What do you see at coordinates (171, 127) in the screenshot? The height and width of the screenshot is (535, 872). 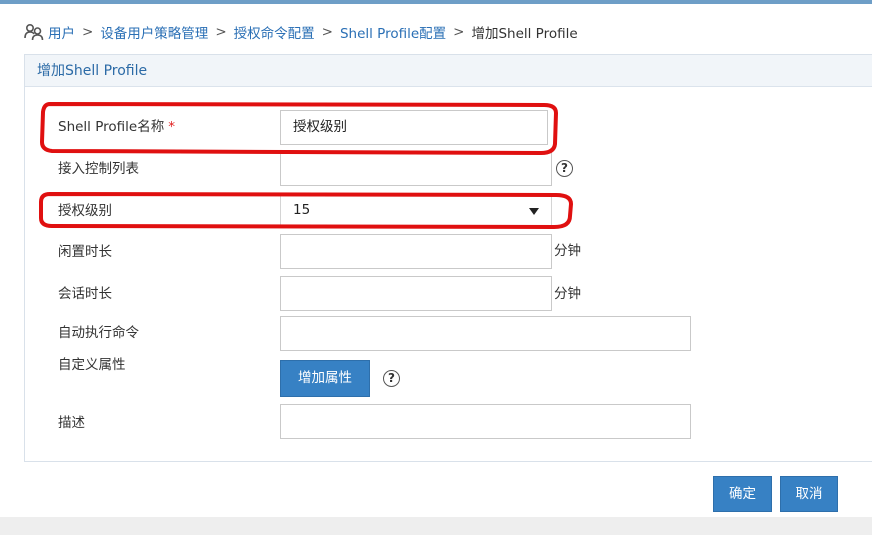 I see `required-mark: *` at bounding box center [171, 127].